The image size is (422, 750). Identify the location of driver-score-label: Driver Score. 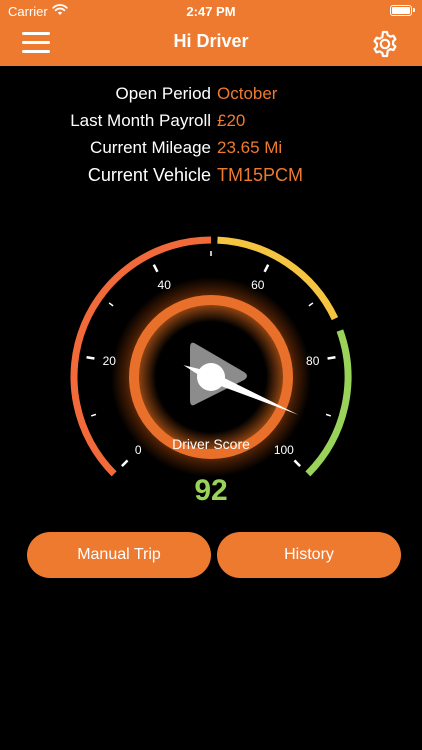
(211, 444).